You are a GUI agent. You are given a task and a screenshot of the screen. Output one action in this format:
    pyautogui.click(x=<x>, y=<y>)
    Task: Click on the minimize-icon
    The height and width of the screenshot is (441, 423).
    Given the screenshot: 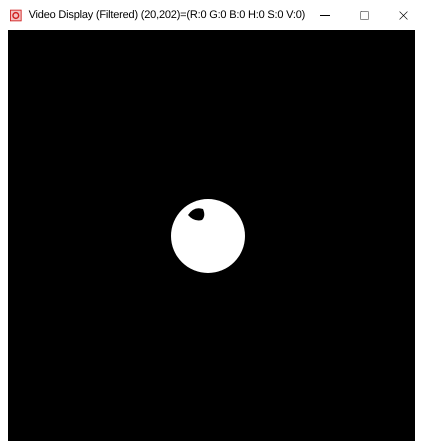 What is the action you would take?
    pyautogui.click(x=325, y=15)
    